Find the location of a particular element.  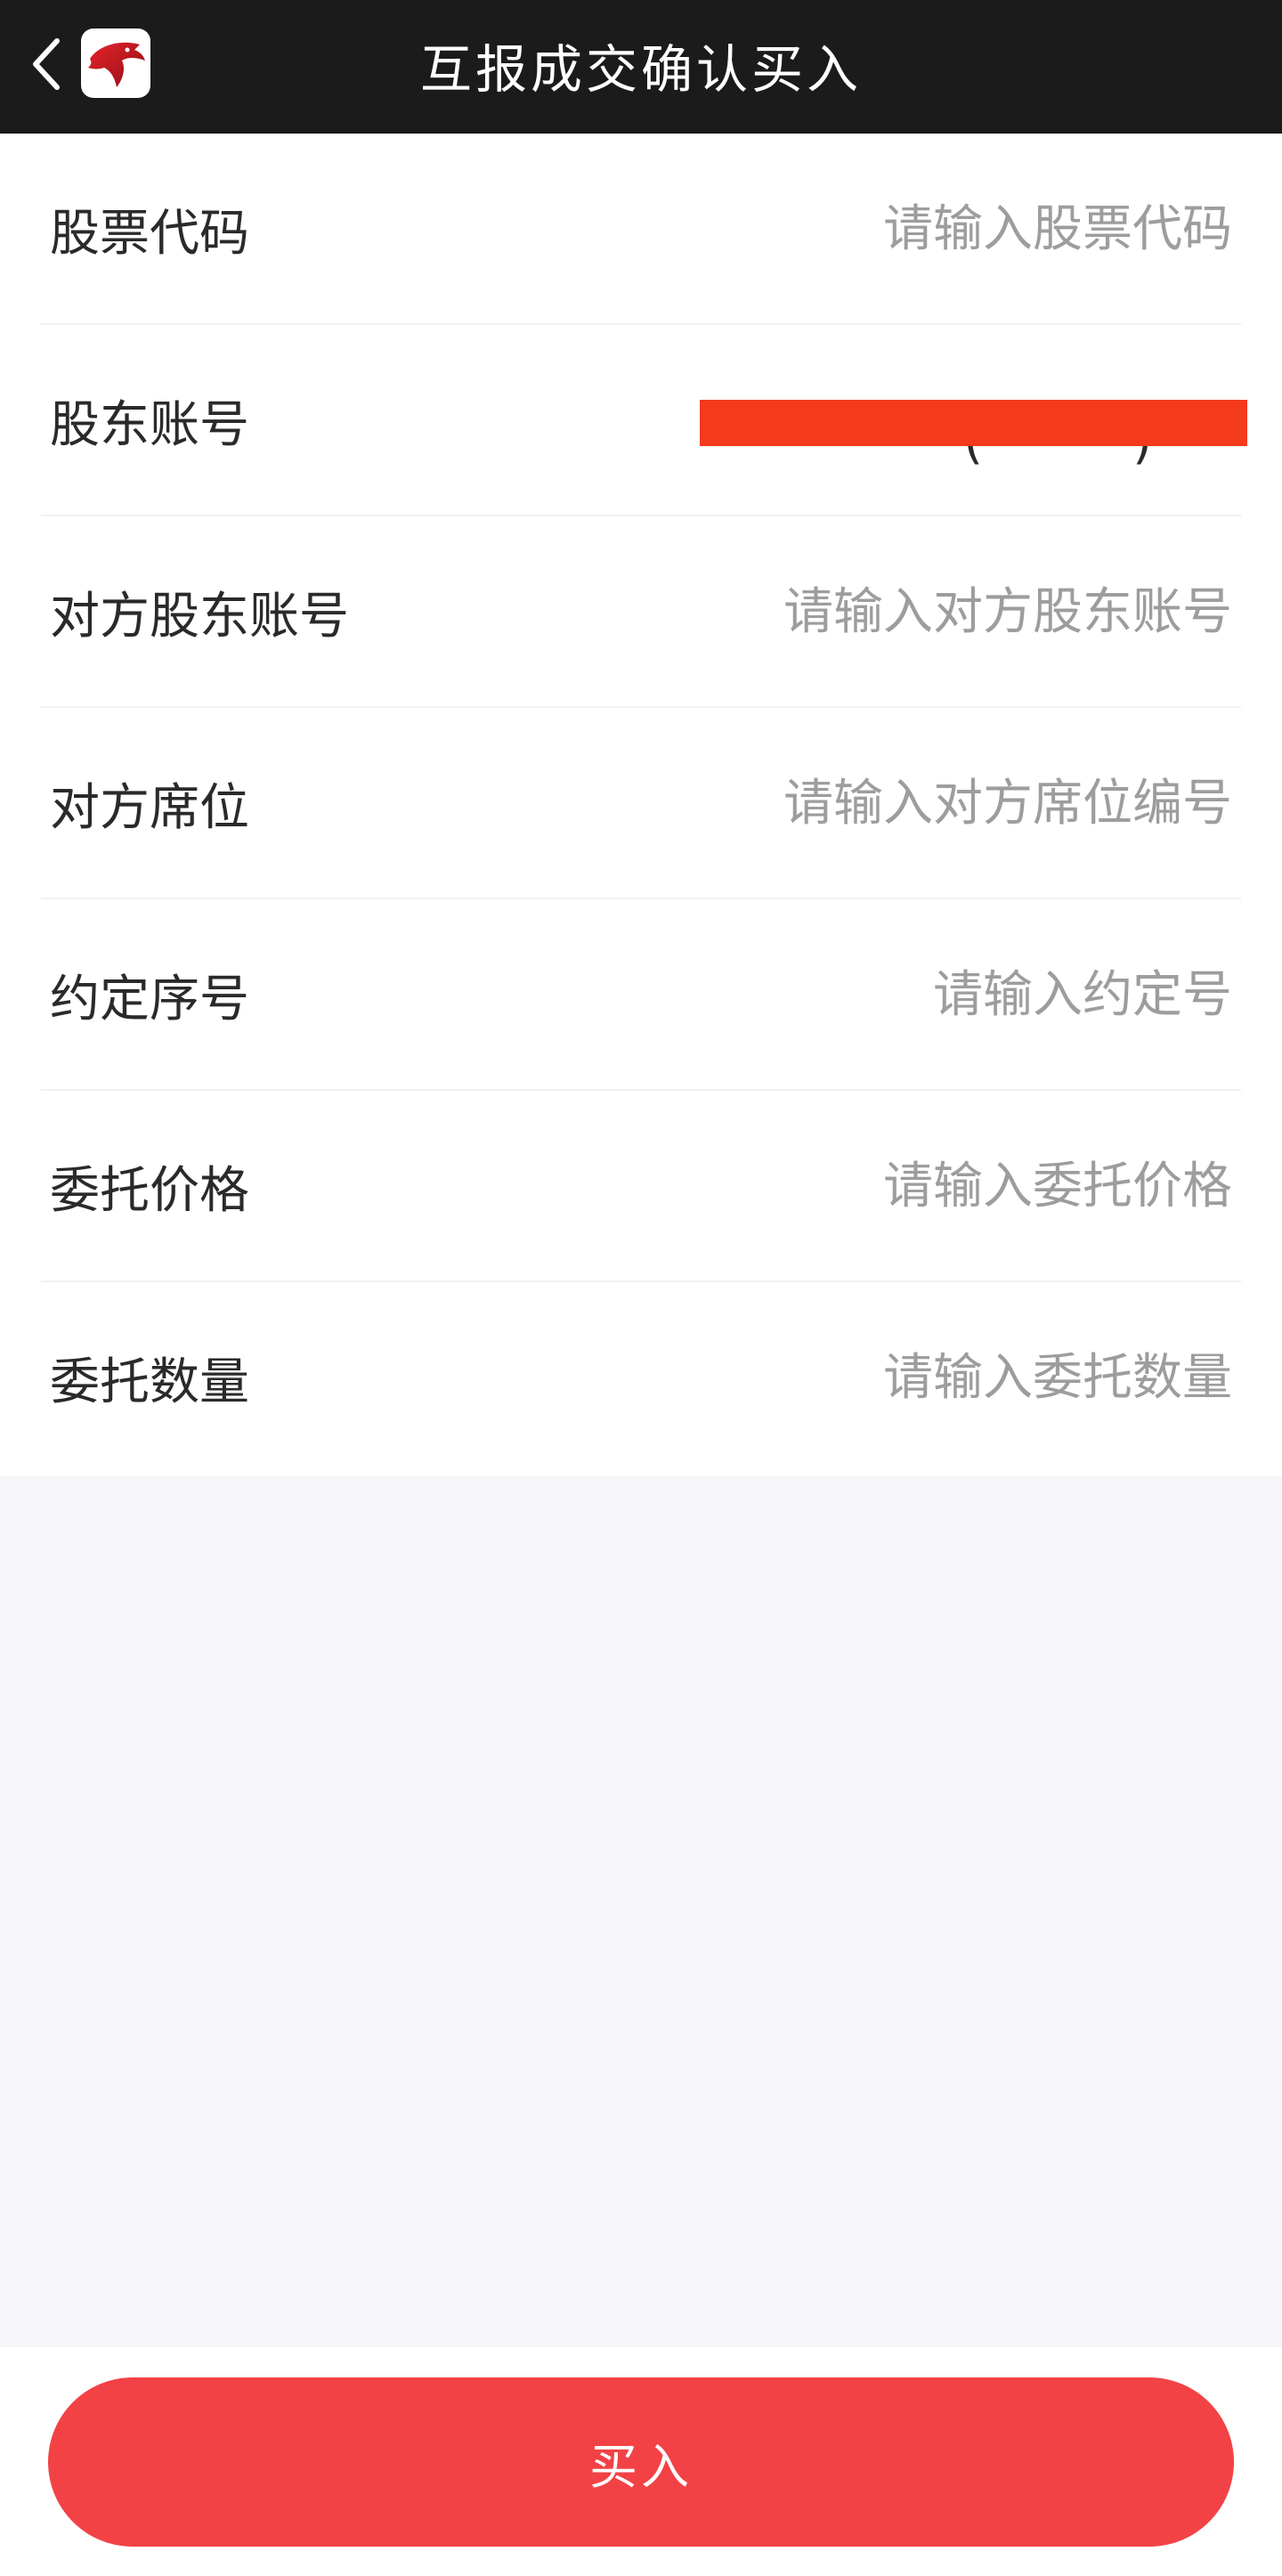

form-row-counterparty-seat: 对方席位 is located at coordinates (641, 803).